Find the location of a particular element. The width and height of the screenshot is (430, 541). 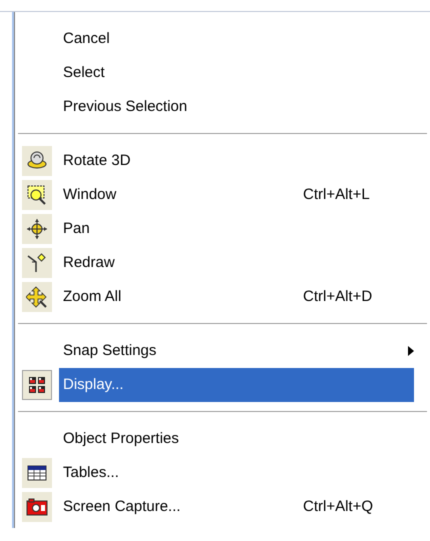

menu-item-label: Window is located at coordinates (90, 194).